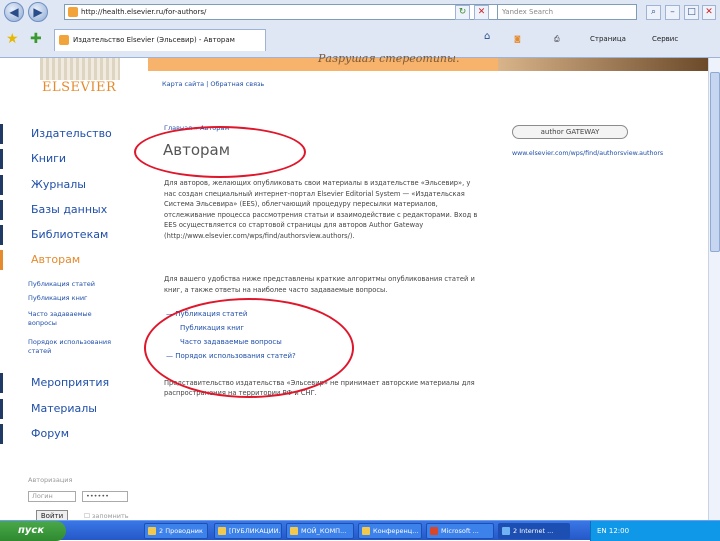 Image resolution: width=720 pixels, height=541 pixels. I want to click on tab-favicon-icon, so click(64, 40).